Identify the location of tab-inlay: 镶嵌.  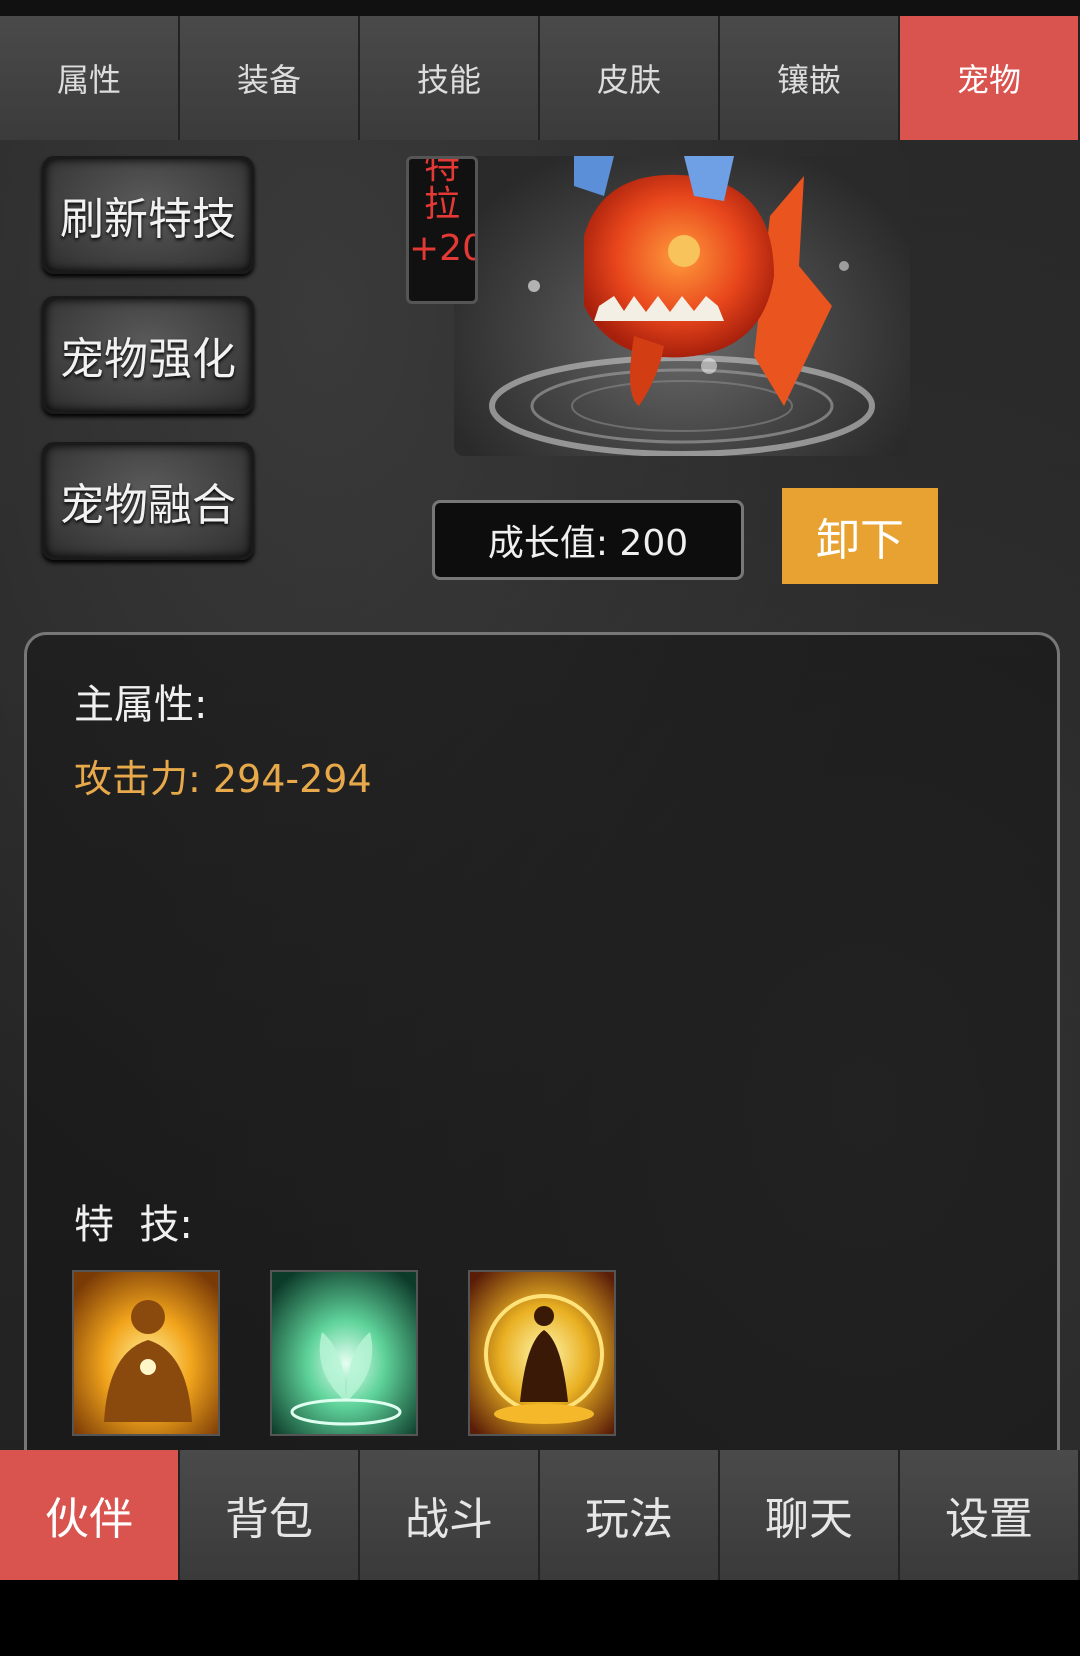
(810, 78).